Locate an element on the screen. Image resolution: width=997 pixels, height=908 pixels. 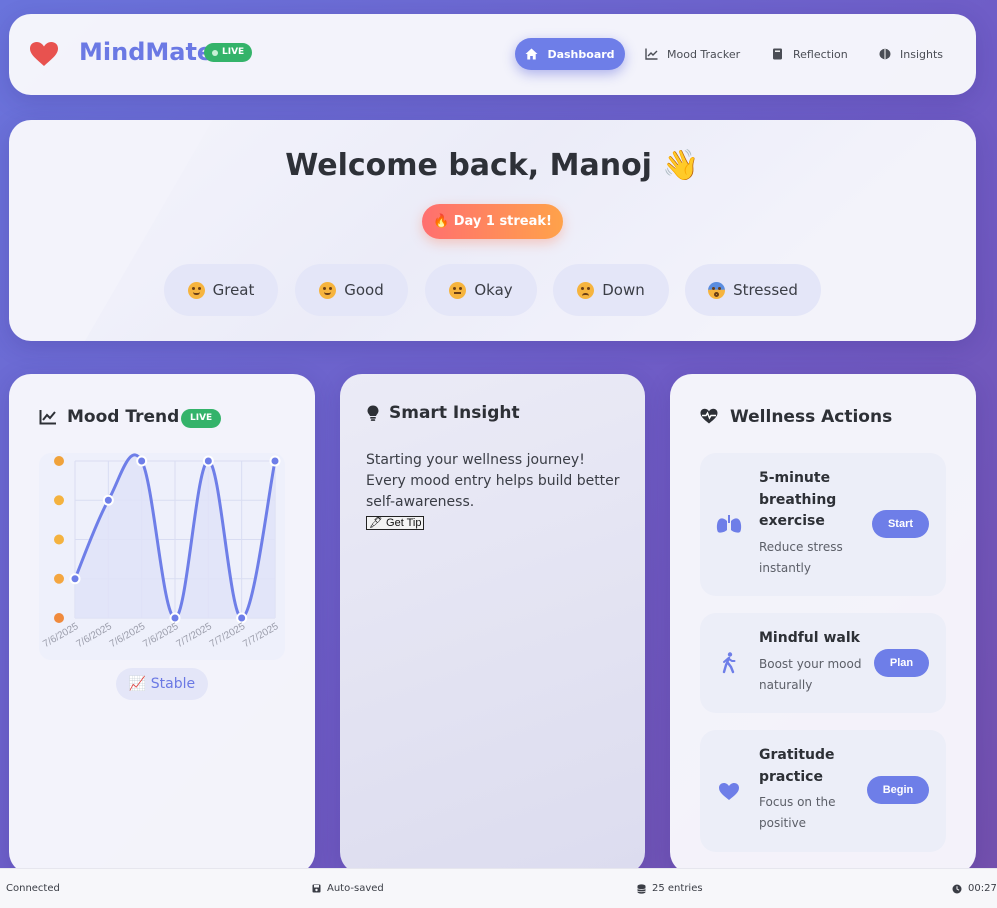
database-icon is located at coordinates (641, 888).